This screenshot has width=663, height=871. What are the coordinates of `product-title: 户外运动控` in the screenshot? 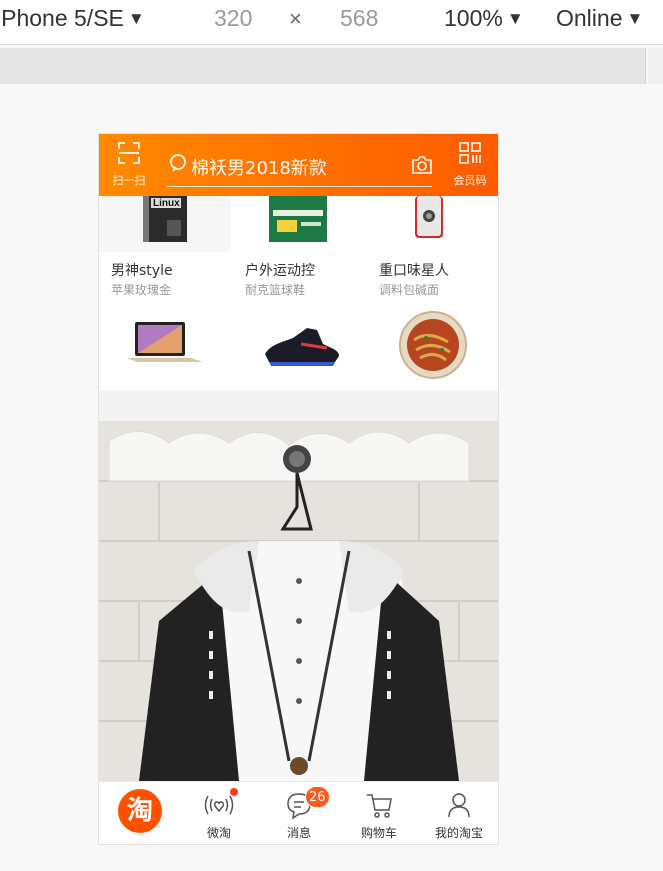 It's located at (280, 271).